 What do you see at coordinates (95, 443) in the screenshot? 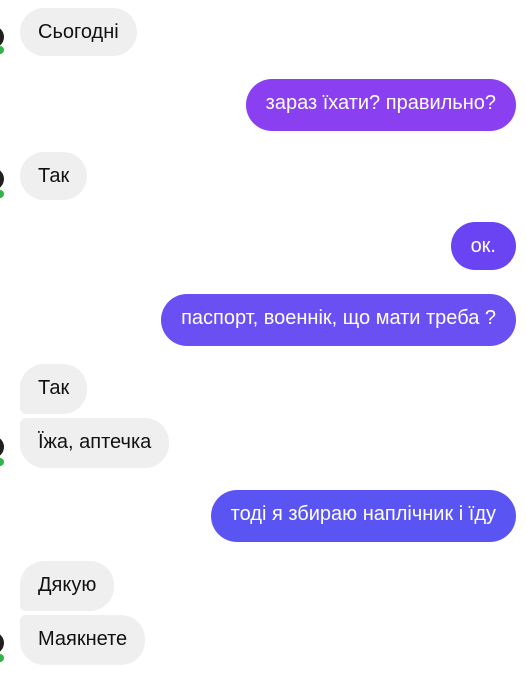
I see `incoming-message: Їжа, аптечка` at bounding box center [95, 443].